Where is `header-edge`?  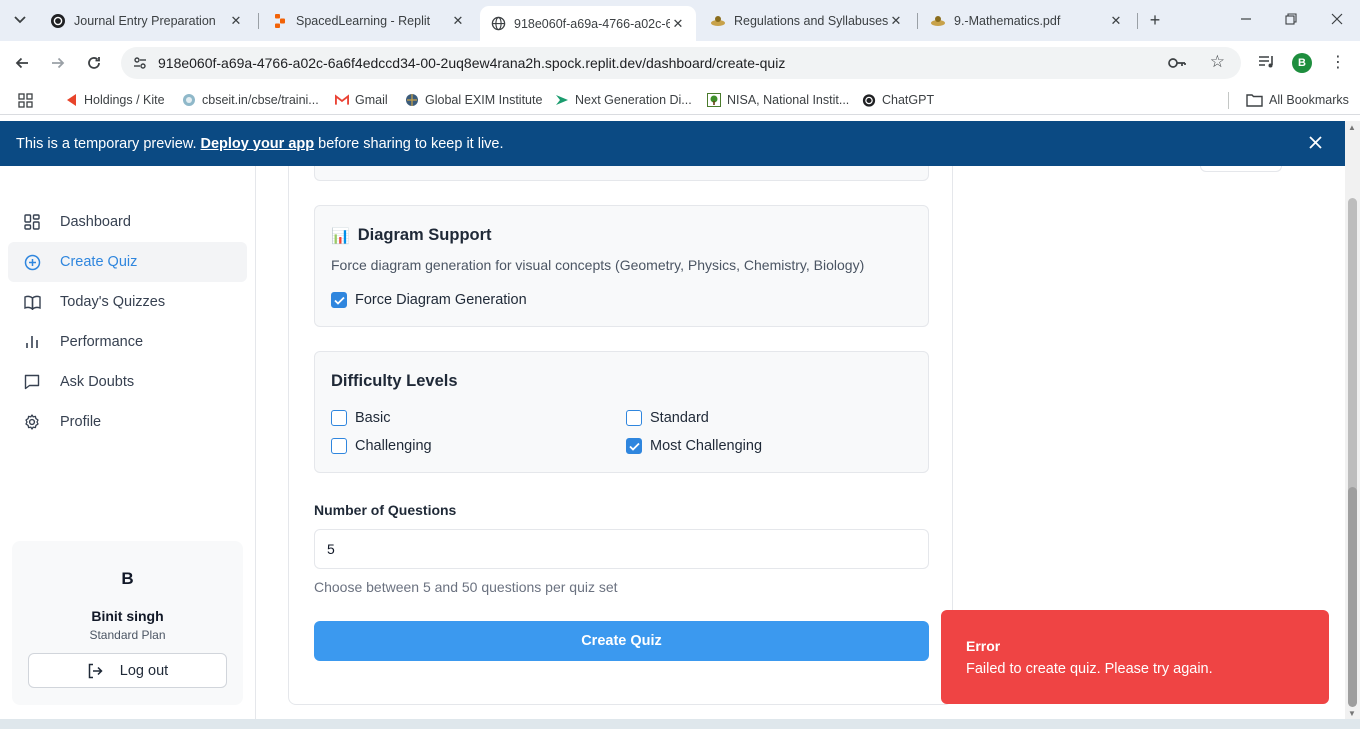
header-edge is located at coordinates (1241, 169).